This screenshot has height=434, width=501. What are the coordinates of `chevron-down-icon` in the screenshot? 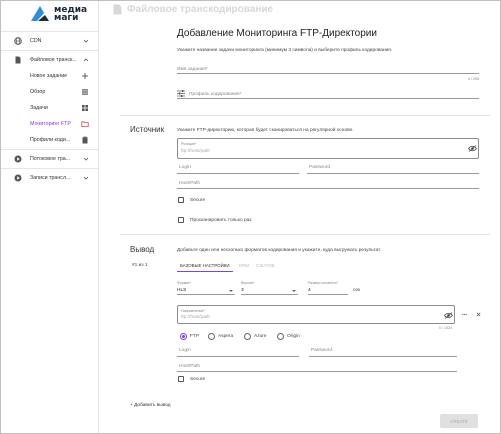 It's located at (86, 41).